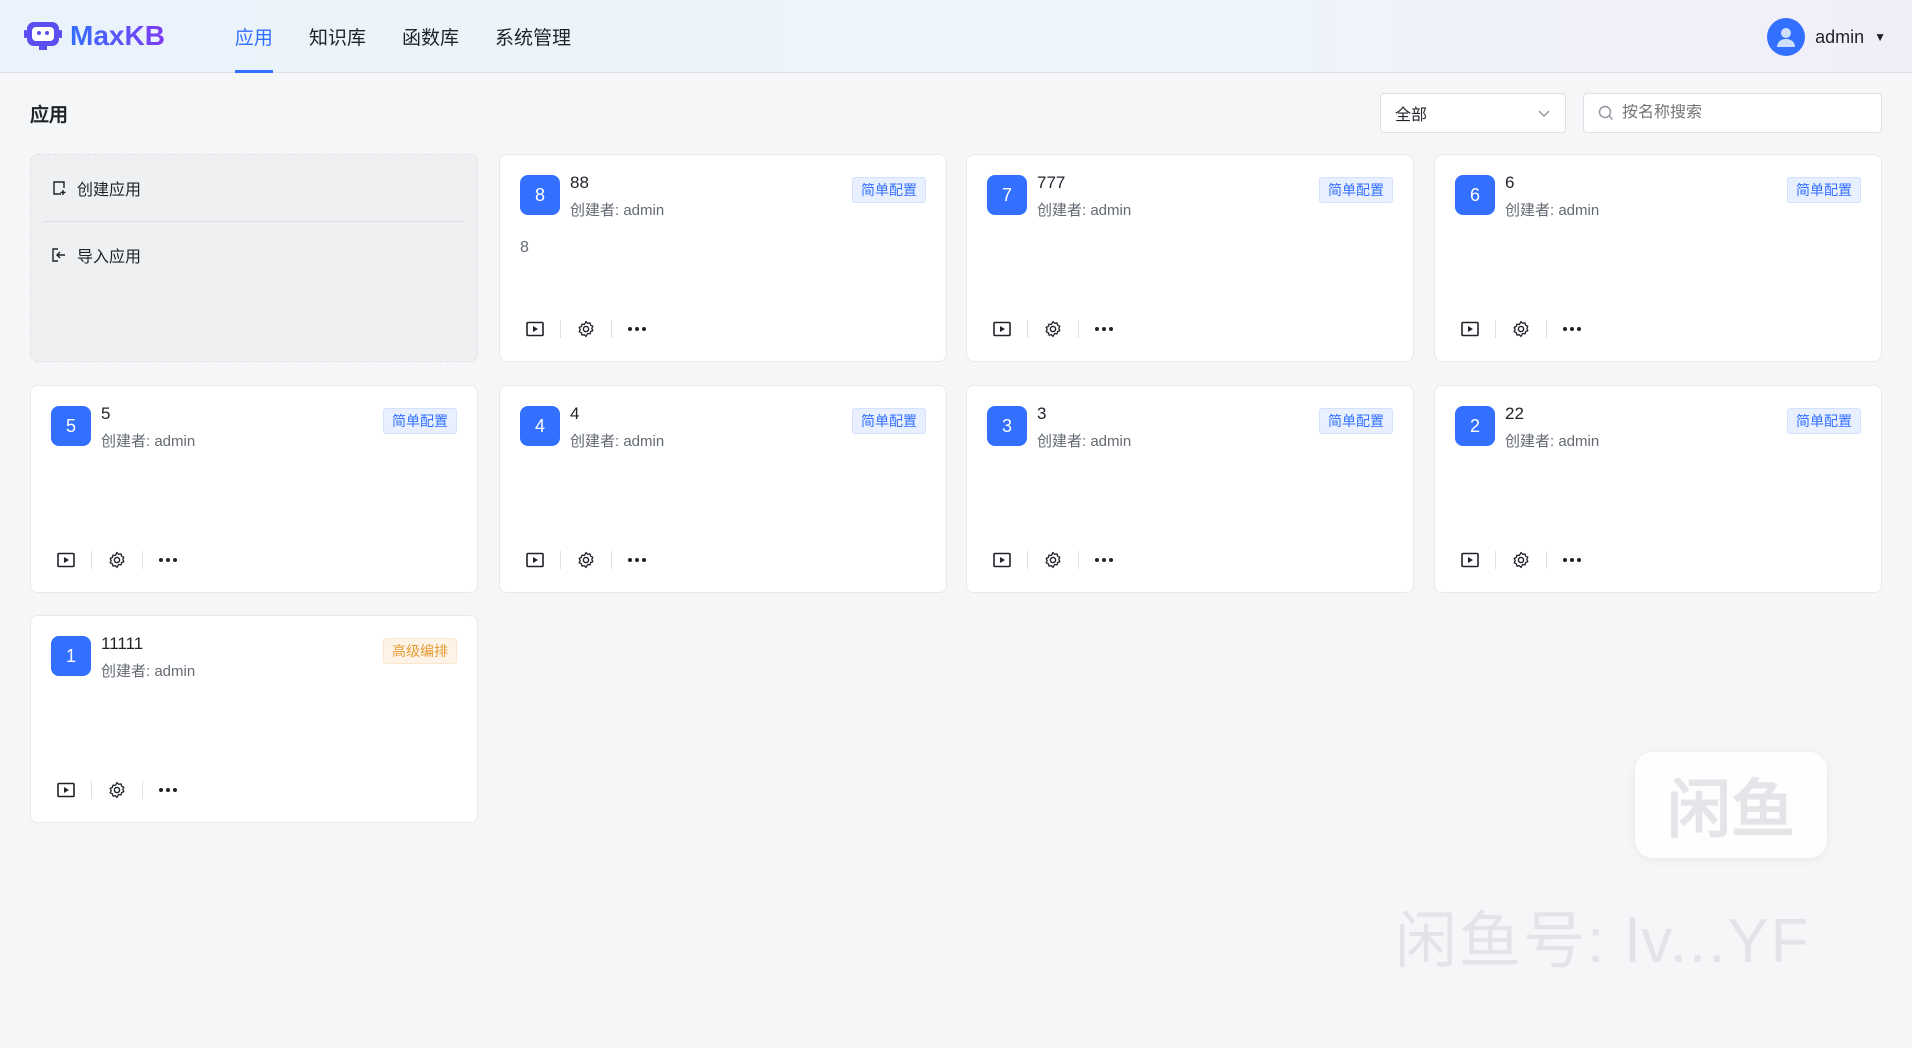 The width and height of the screenshot is (1912, 1048). I want to click on import-icon, so click(58, 255).